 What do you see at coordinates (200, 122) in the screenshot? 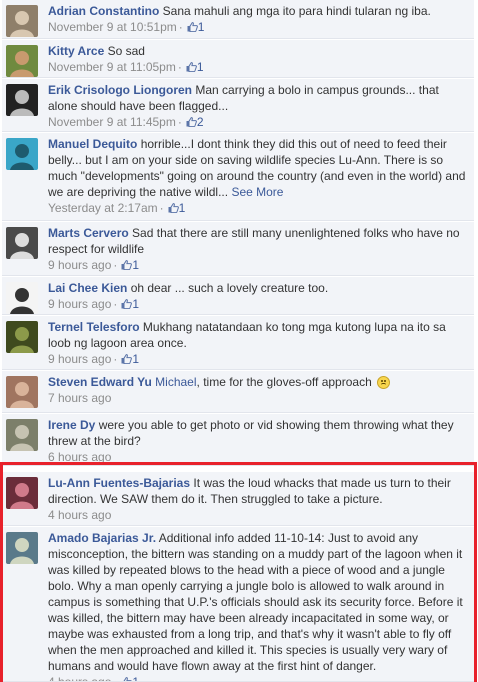
I see `like-count: 2` at bounding box center [200, 122].